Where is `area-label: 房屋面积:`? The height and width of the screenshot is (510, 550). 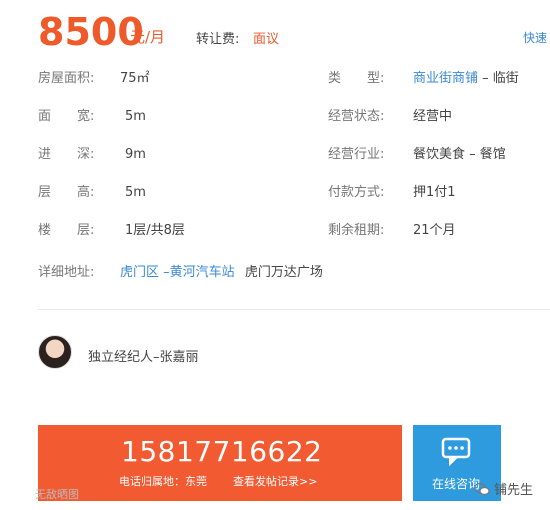
area-label: 房屋面积: is located at coordinates (66, 78).